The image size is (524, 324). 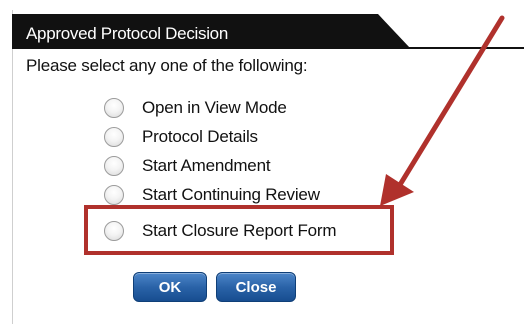 I want to click on close-button: Close, so click(x=256, y=287).